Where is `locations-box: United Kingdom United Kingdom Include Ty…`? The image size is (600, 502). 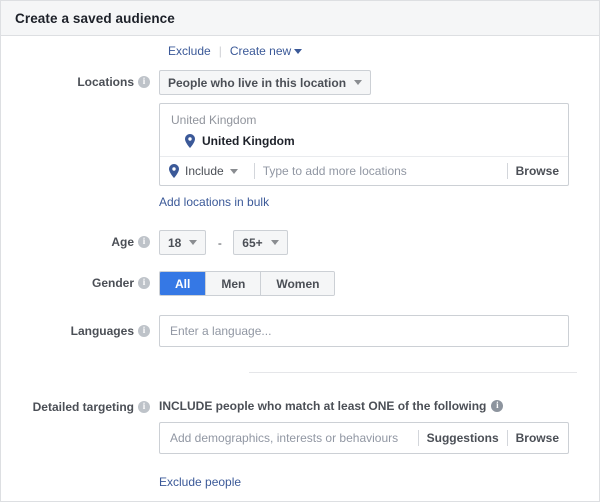
locations-box: United Kingdom United Kingdom Include Ty… is located at coordinates (364, 144).